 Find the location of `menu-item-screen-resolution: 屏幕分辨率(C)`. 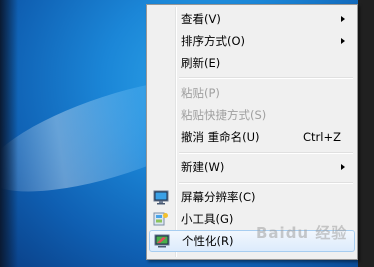

menu-item-screen-resolution: 屏幕分辨率(C) is located at coordinates (252, 197).